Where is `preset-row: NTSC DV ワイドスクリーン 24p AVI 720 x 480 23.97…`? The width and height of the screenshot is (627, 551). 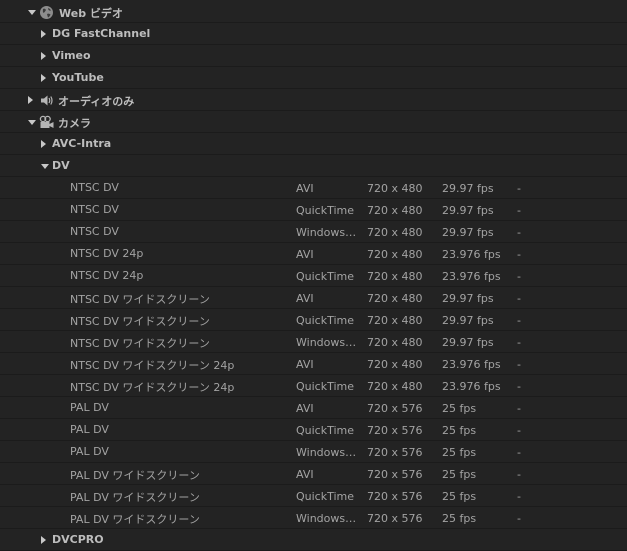 preset-row: NTSC DV ワイドスクリーン 24p AVI 720 x 480 23.97… is located at coordinates (313, 364).